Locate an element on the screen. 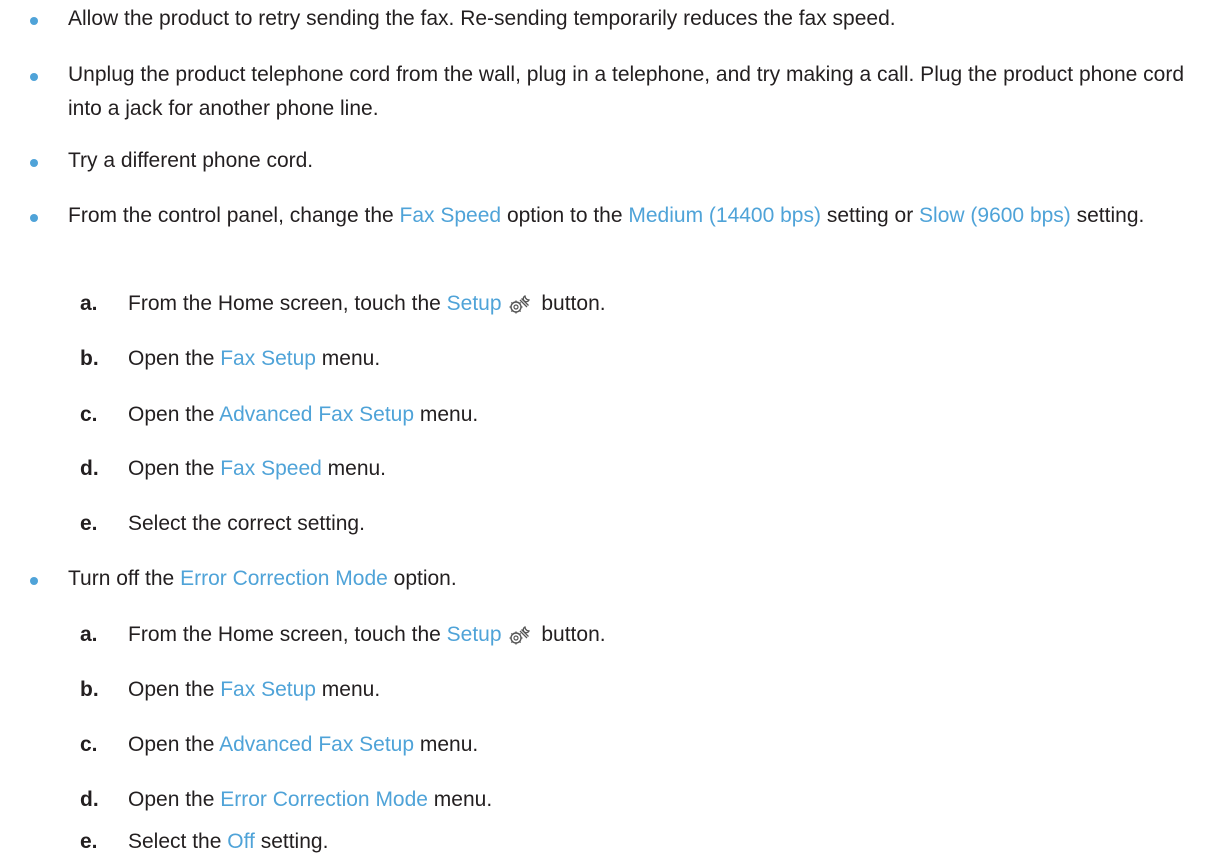 The width and height of the screenshot is (1220, 861). text-segment: setting or is located at coordinates (870, 215).